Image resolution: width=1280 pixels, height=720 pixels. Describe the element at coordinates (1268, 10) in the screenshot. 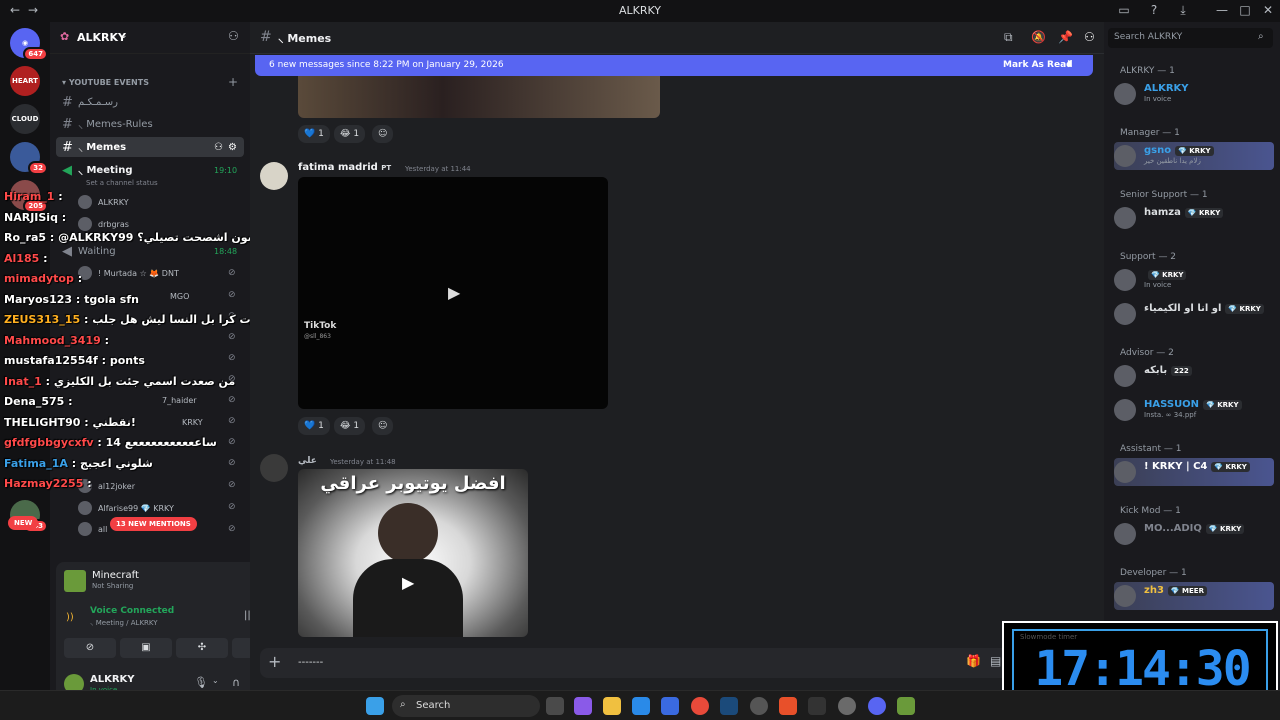

I see `close-button: ✕` at that location.